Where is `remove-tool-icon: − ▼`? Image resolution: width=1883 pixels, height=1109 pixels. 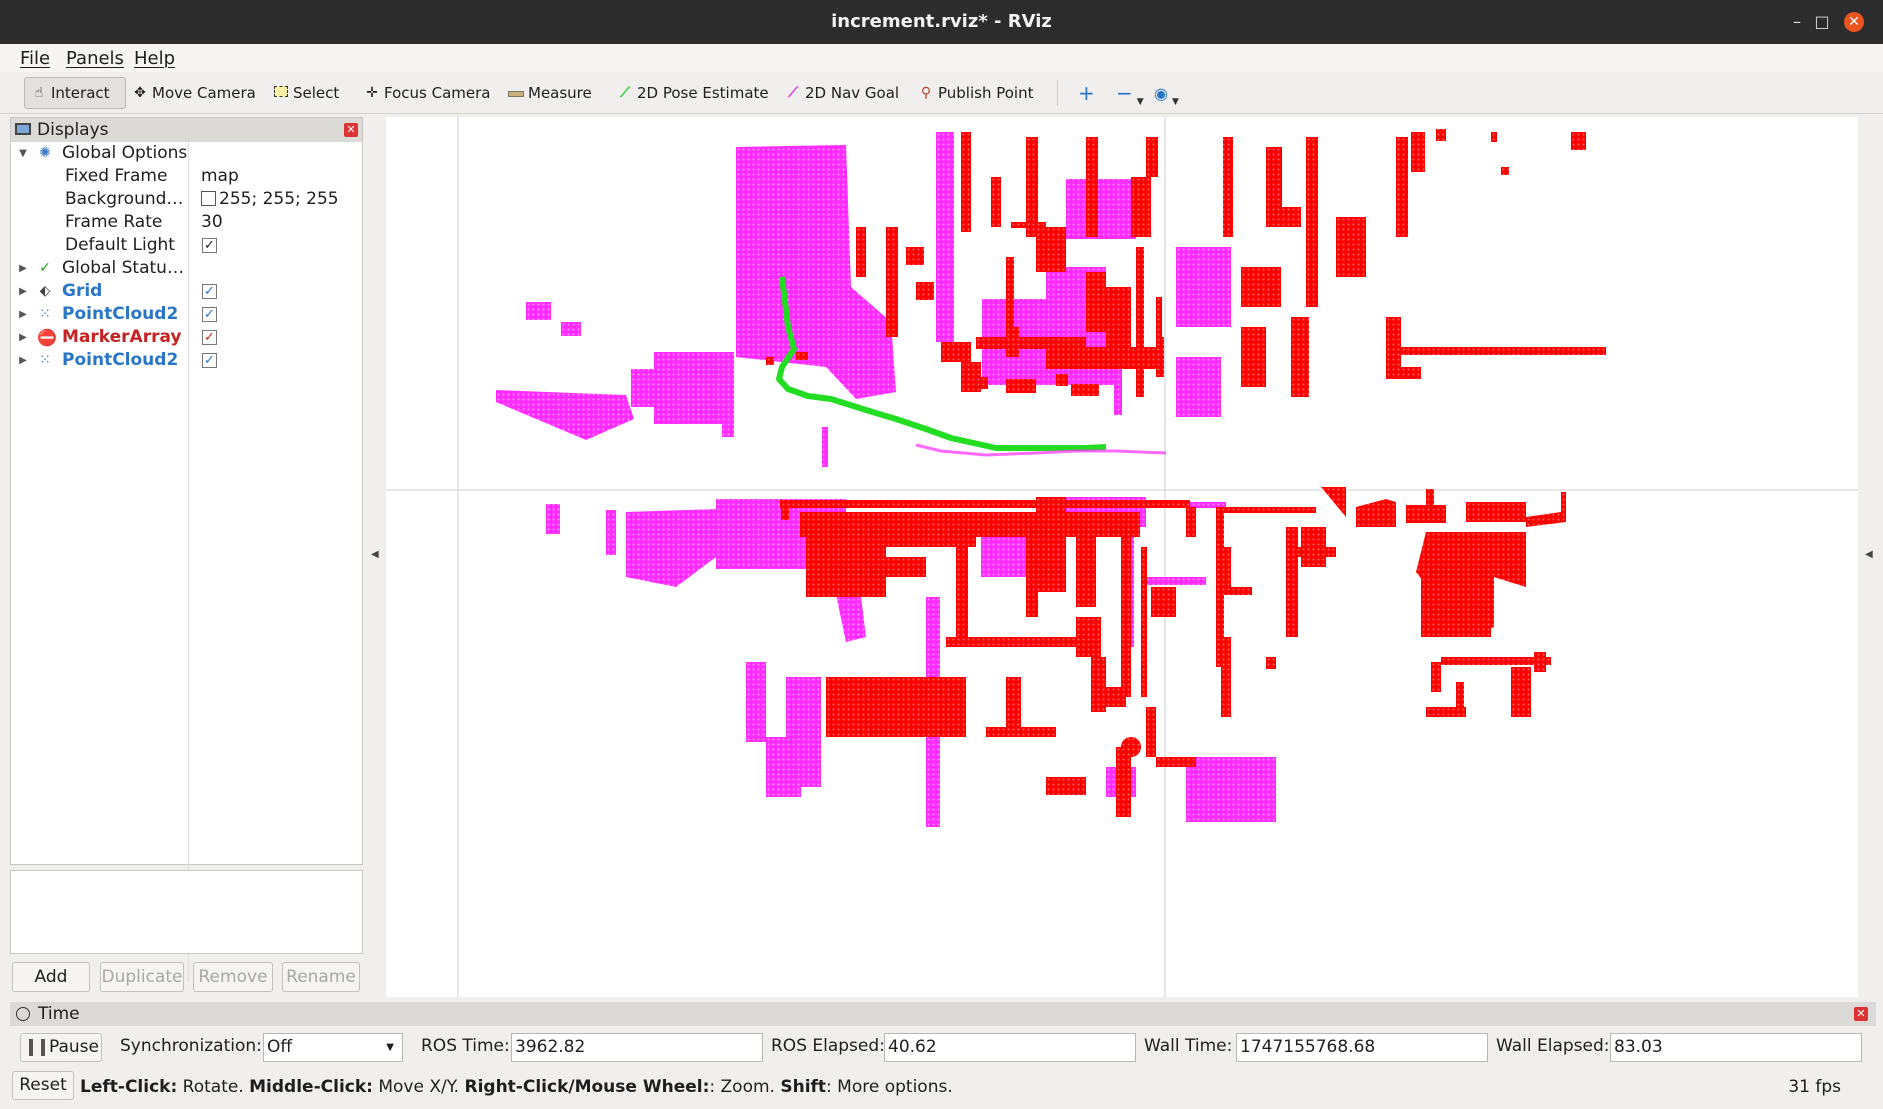
remove-tool-icon: − ▼ is located at coordinates (1130, 93).